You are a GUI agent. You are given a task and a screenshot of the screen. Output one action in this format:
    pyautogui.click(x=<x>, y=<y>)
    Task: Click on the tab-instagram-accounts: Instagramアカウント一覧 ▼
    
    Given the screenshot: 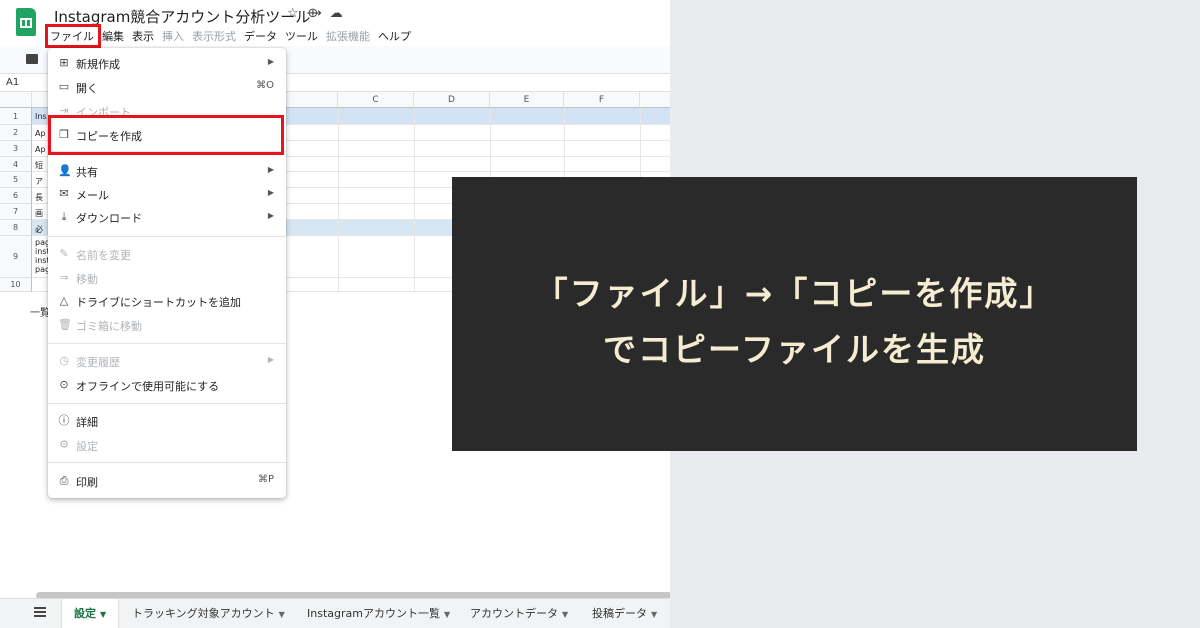 What is the action you would take?
    pyautogui.click(x=378, y=613)
    